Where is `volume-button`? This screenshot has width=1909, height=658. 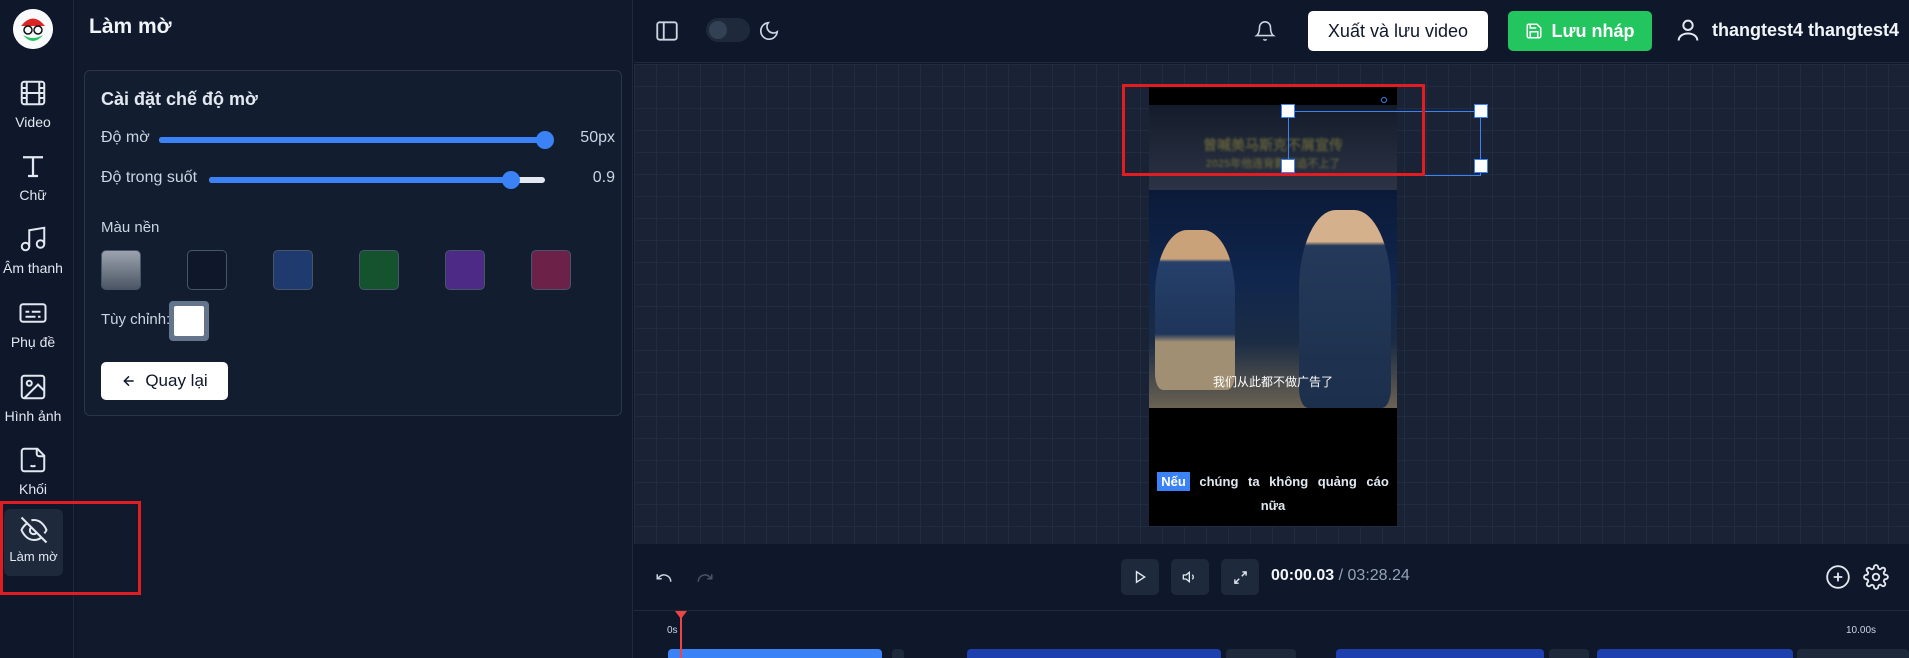 volume-button is located at coordinates (1190, 577).